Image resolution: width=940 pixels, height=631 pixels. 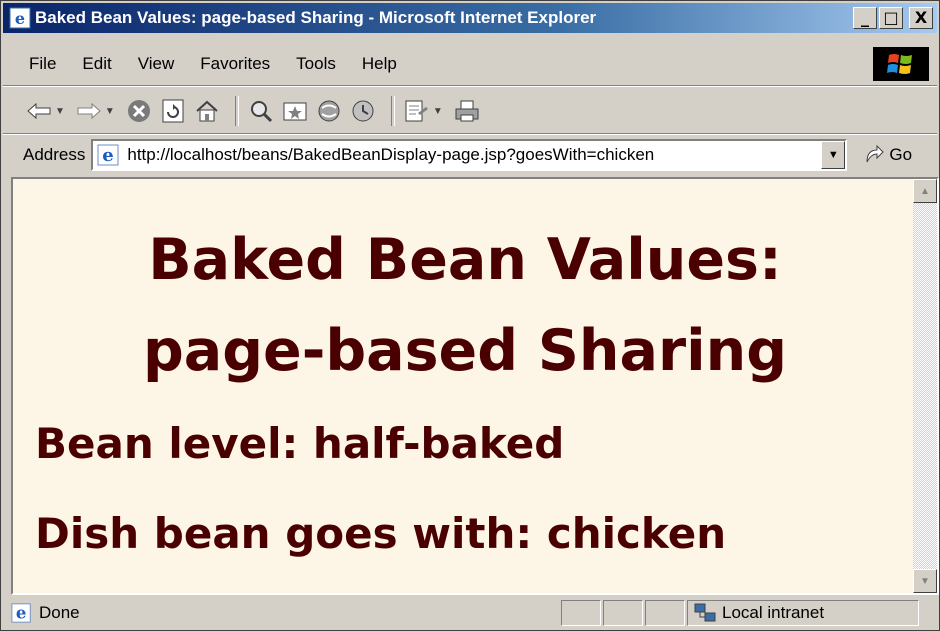 I want to click on menu-help: Help, so click(x=379, y=64).